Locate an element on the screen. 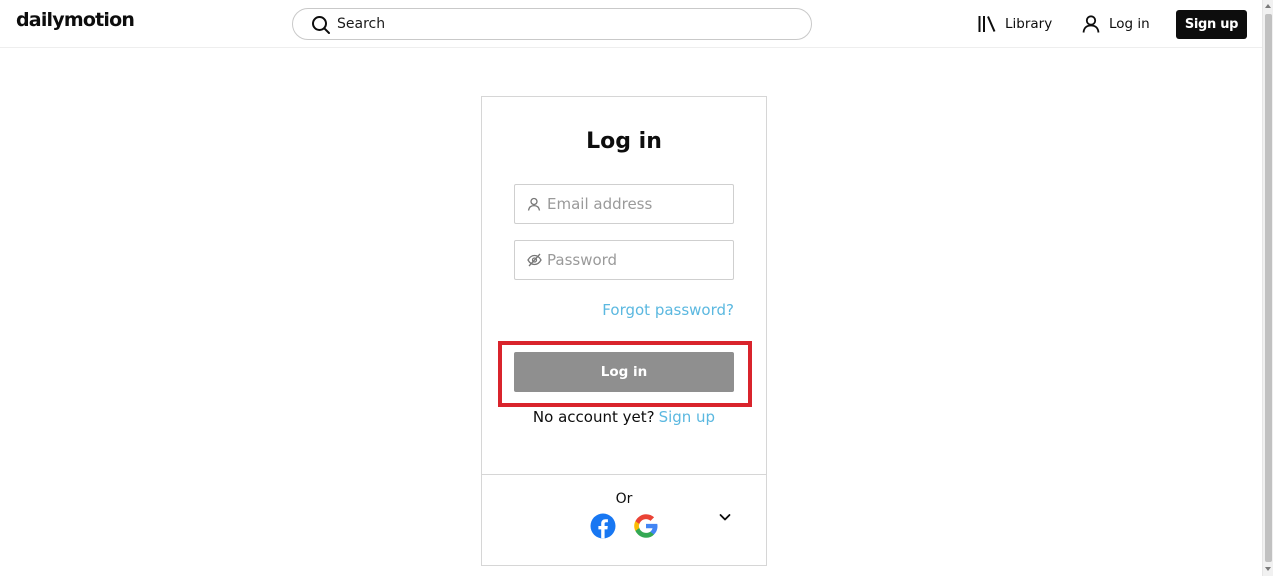 This screenshot has height=576, width=1273. forgot-password-link: Forgot password? is located at coordinates (668, 310).